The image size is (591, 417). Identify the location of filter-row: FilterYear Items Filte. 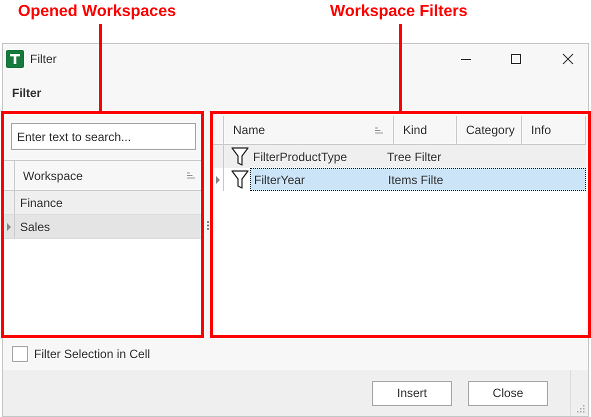
(418, 179).